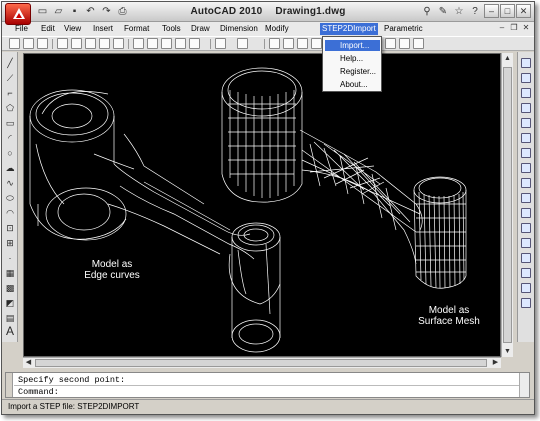  I want to click on minimize-icon: –, so click(491, 11).